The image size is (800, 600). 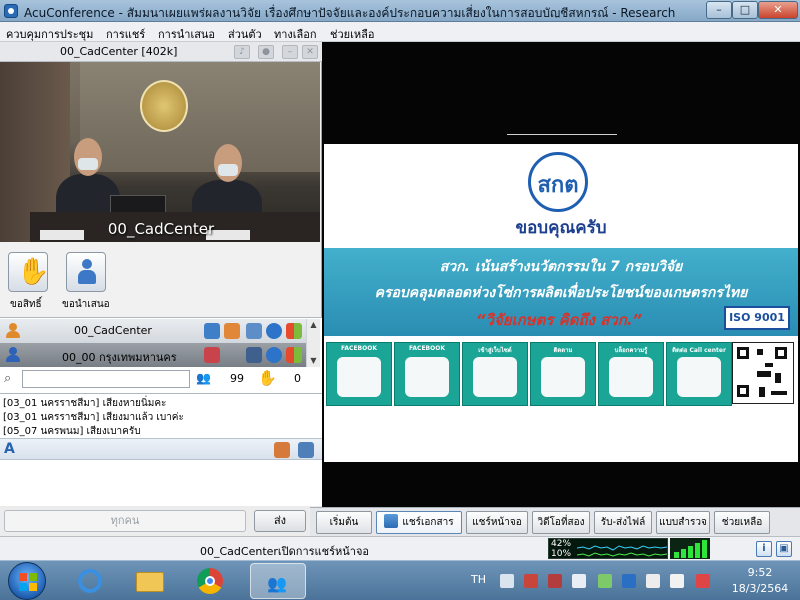 What do you see at coordinates (13, 331) in the screenshot?
I see `user-icon` at bounding box center [13, 331].